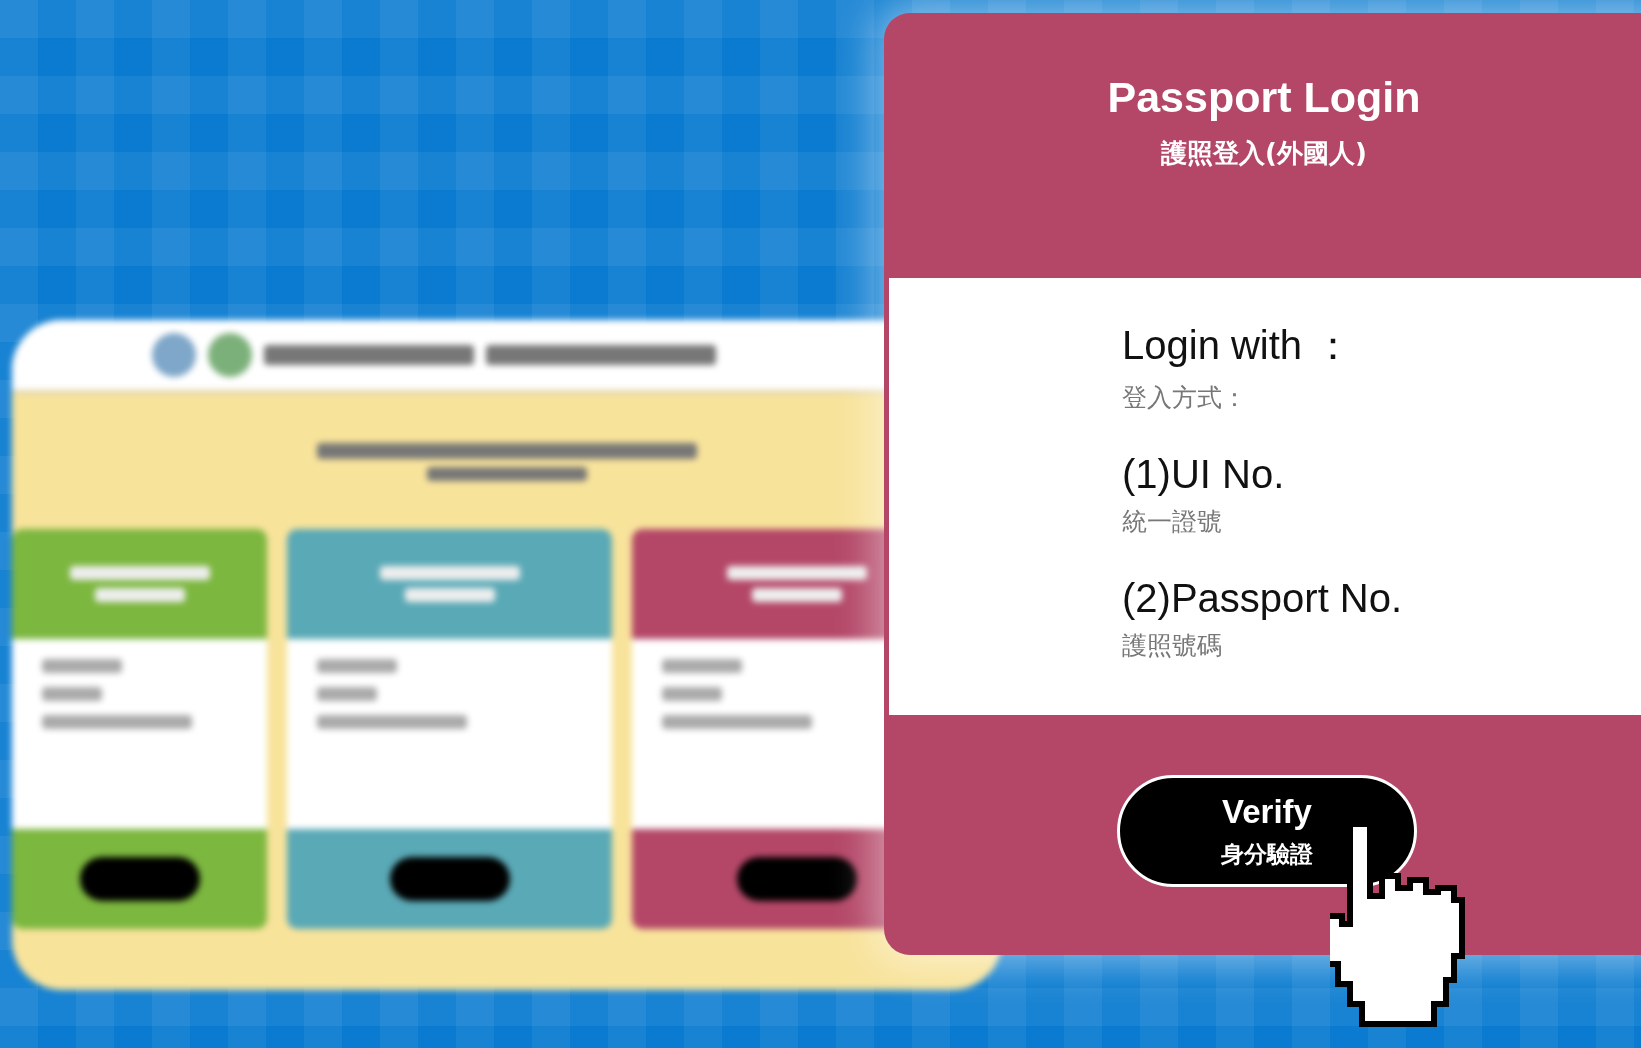 Image resolution: width=1641 pixels, height=1048 pixels. I want to click on login-method-label: (1)UI No., so click(1204, 474).